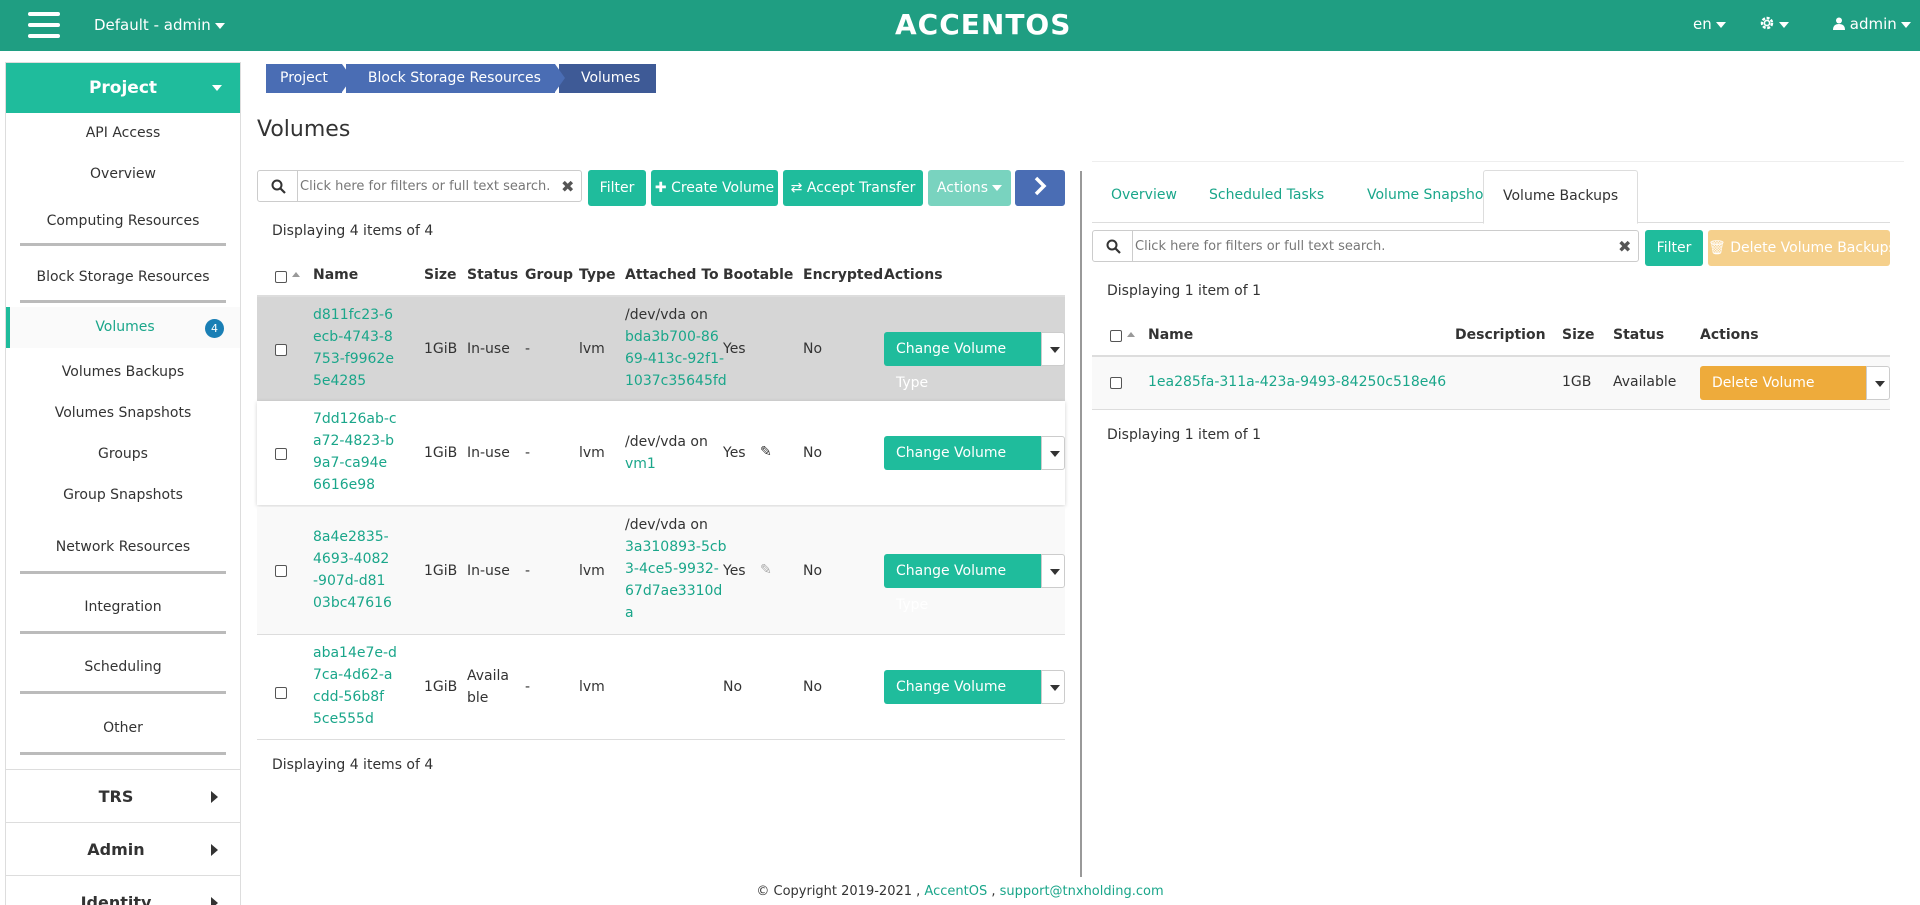  What do you see at coordinates (123, 795) in the screenshot?
I see `sidebar-section-trs: TRS` at bounding box center [123, 795].